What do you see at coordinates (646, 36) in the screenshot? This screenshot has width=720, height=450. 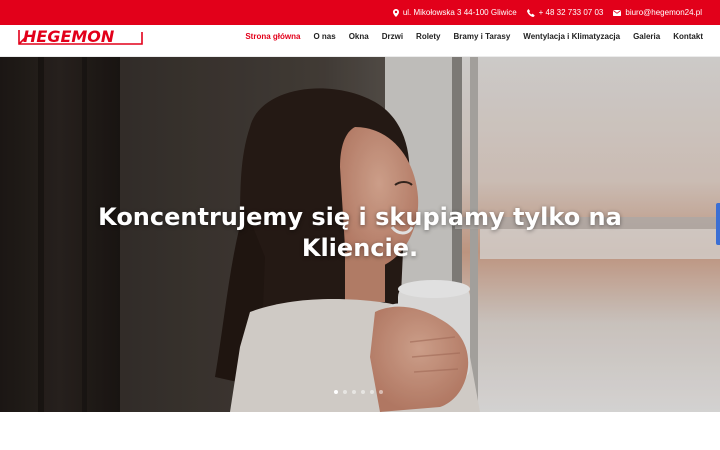 I see `nav-item-galeria: Galeria` at bounding box center [646, 36].